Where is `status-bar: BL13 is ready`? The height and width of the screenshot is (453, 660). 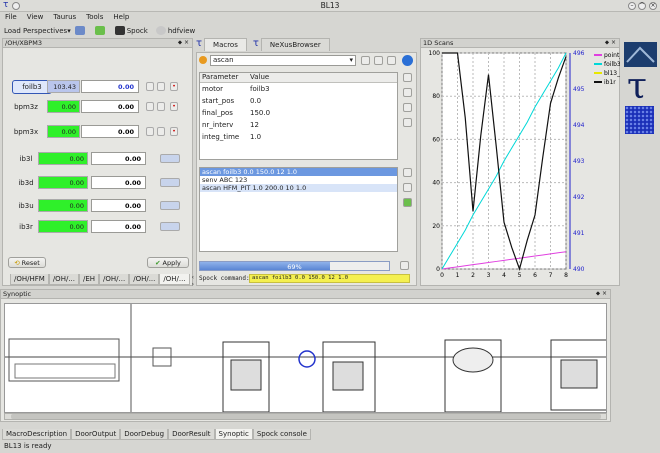
status-bar: BL13 is ready is located at coordinates (28, 446).